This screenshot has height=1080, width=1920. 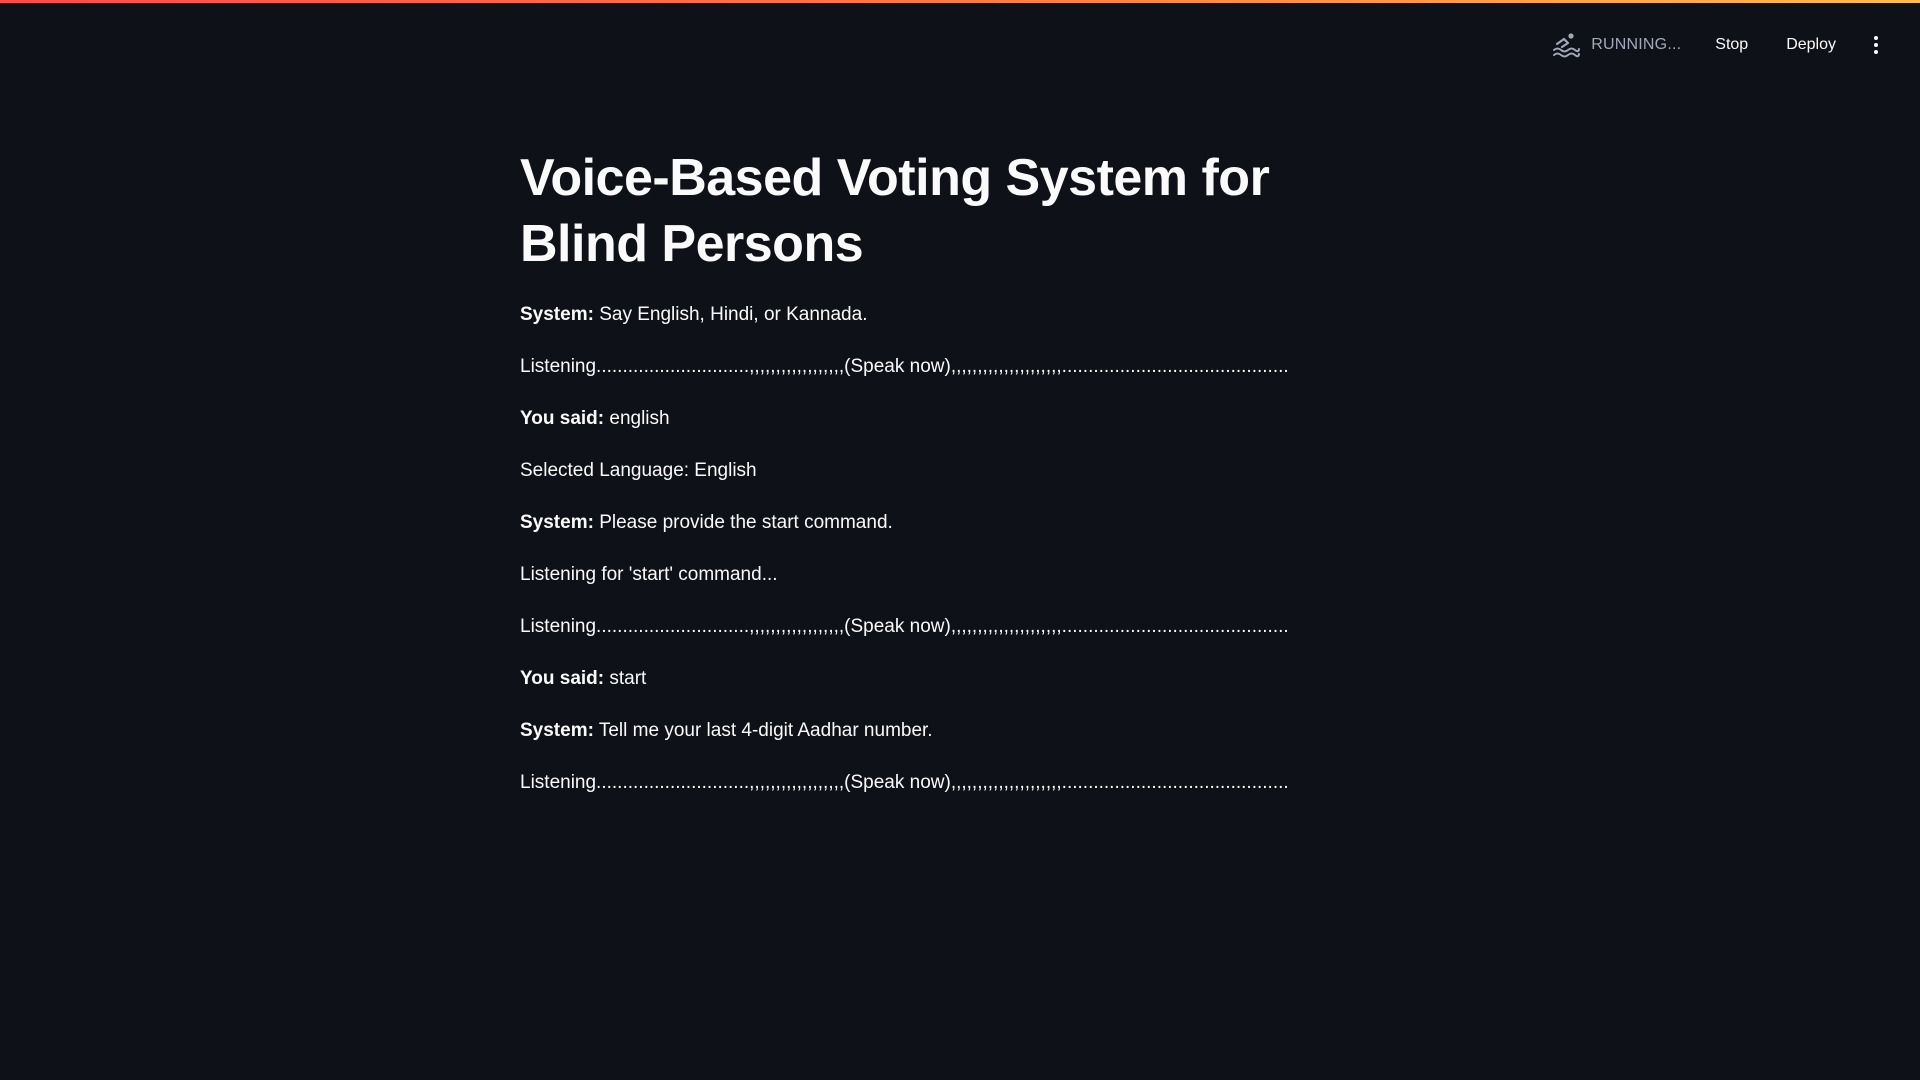 What do you see at coordinates (638, 470) in the screenshot?
I see `message-text: Selected Language: English` at bounding box center [638, 470].